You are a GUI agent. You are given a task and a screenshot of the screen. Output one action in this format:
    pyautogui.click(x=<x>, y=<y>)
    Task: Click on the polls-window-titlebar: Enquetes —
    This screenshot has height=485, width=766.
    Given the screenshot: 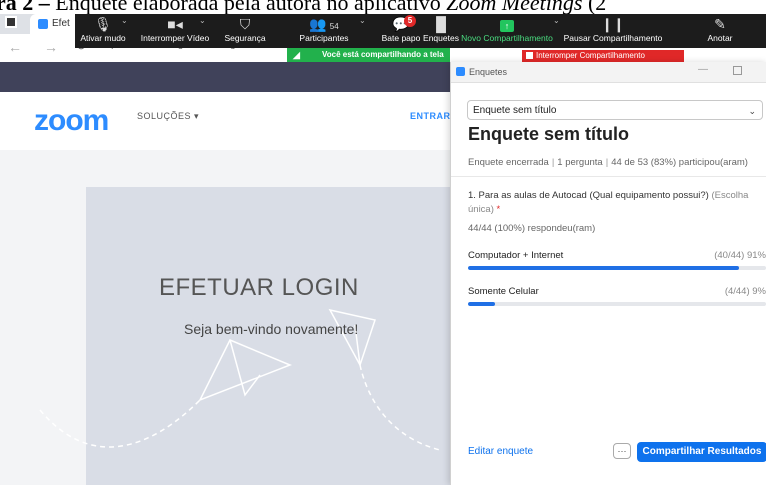 What is the action you would take?
    pyautogui.click(x=608, y=72)
    